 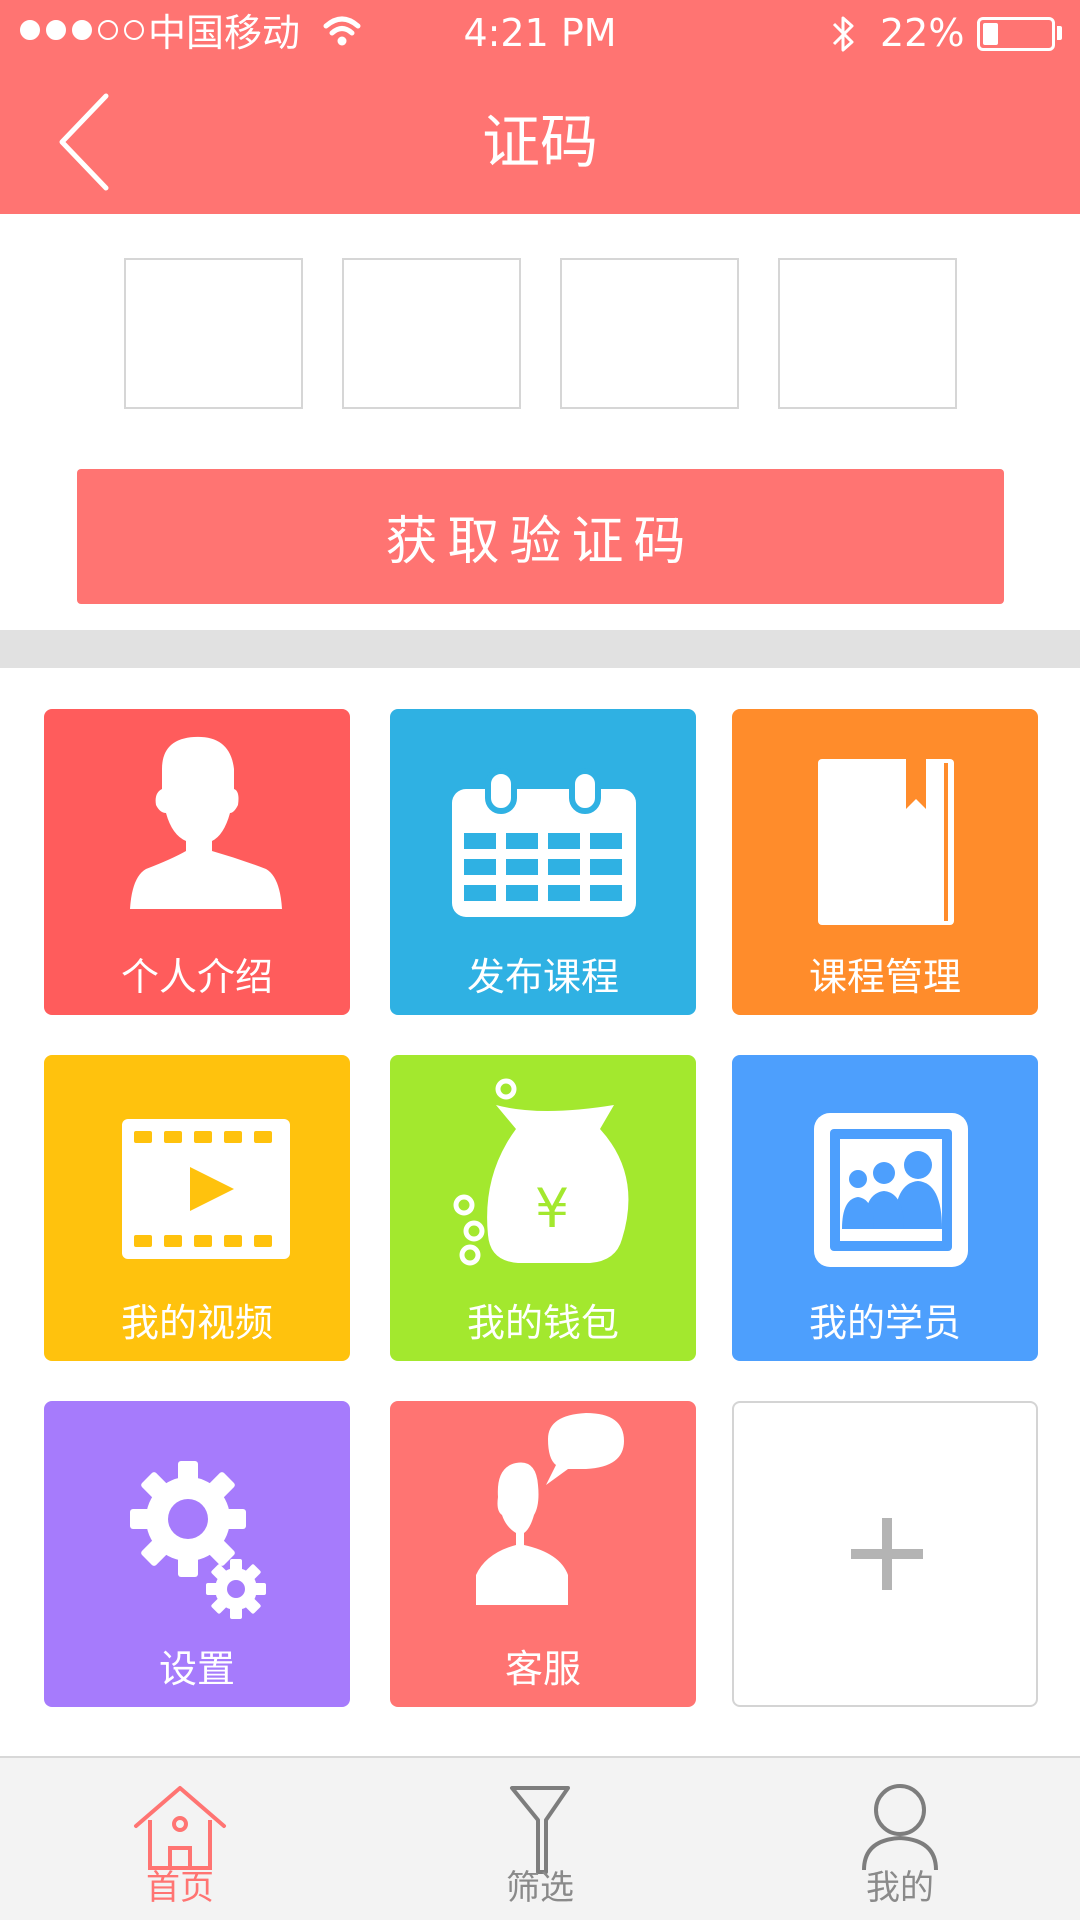 I want to click on tile-label: 发布课程, so click(x=542, y=977).